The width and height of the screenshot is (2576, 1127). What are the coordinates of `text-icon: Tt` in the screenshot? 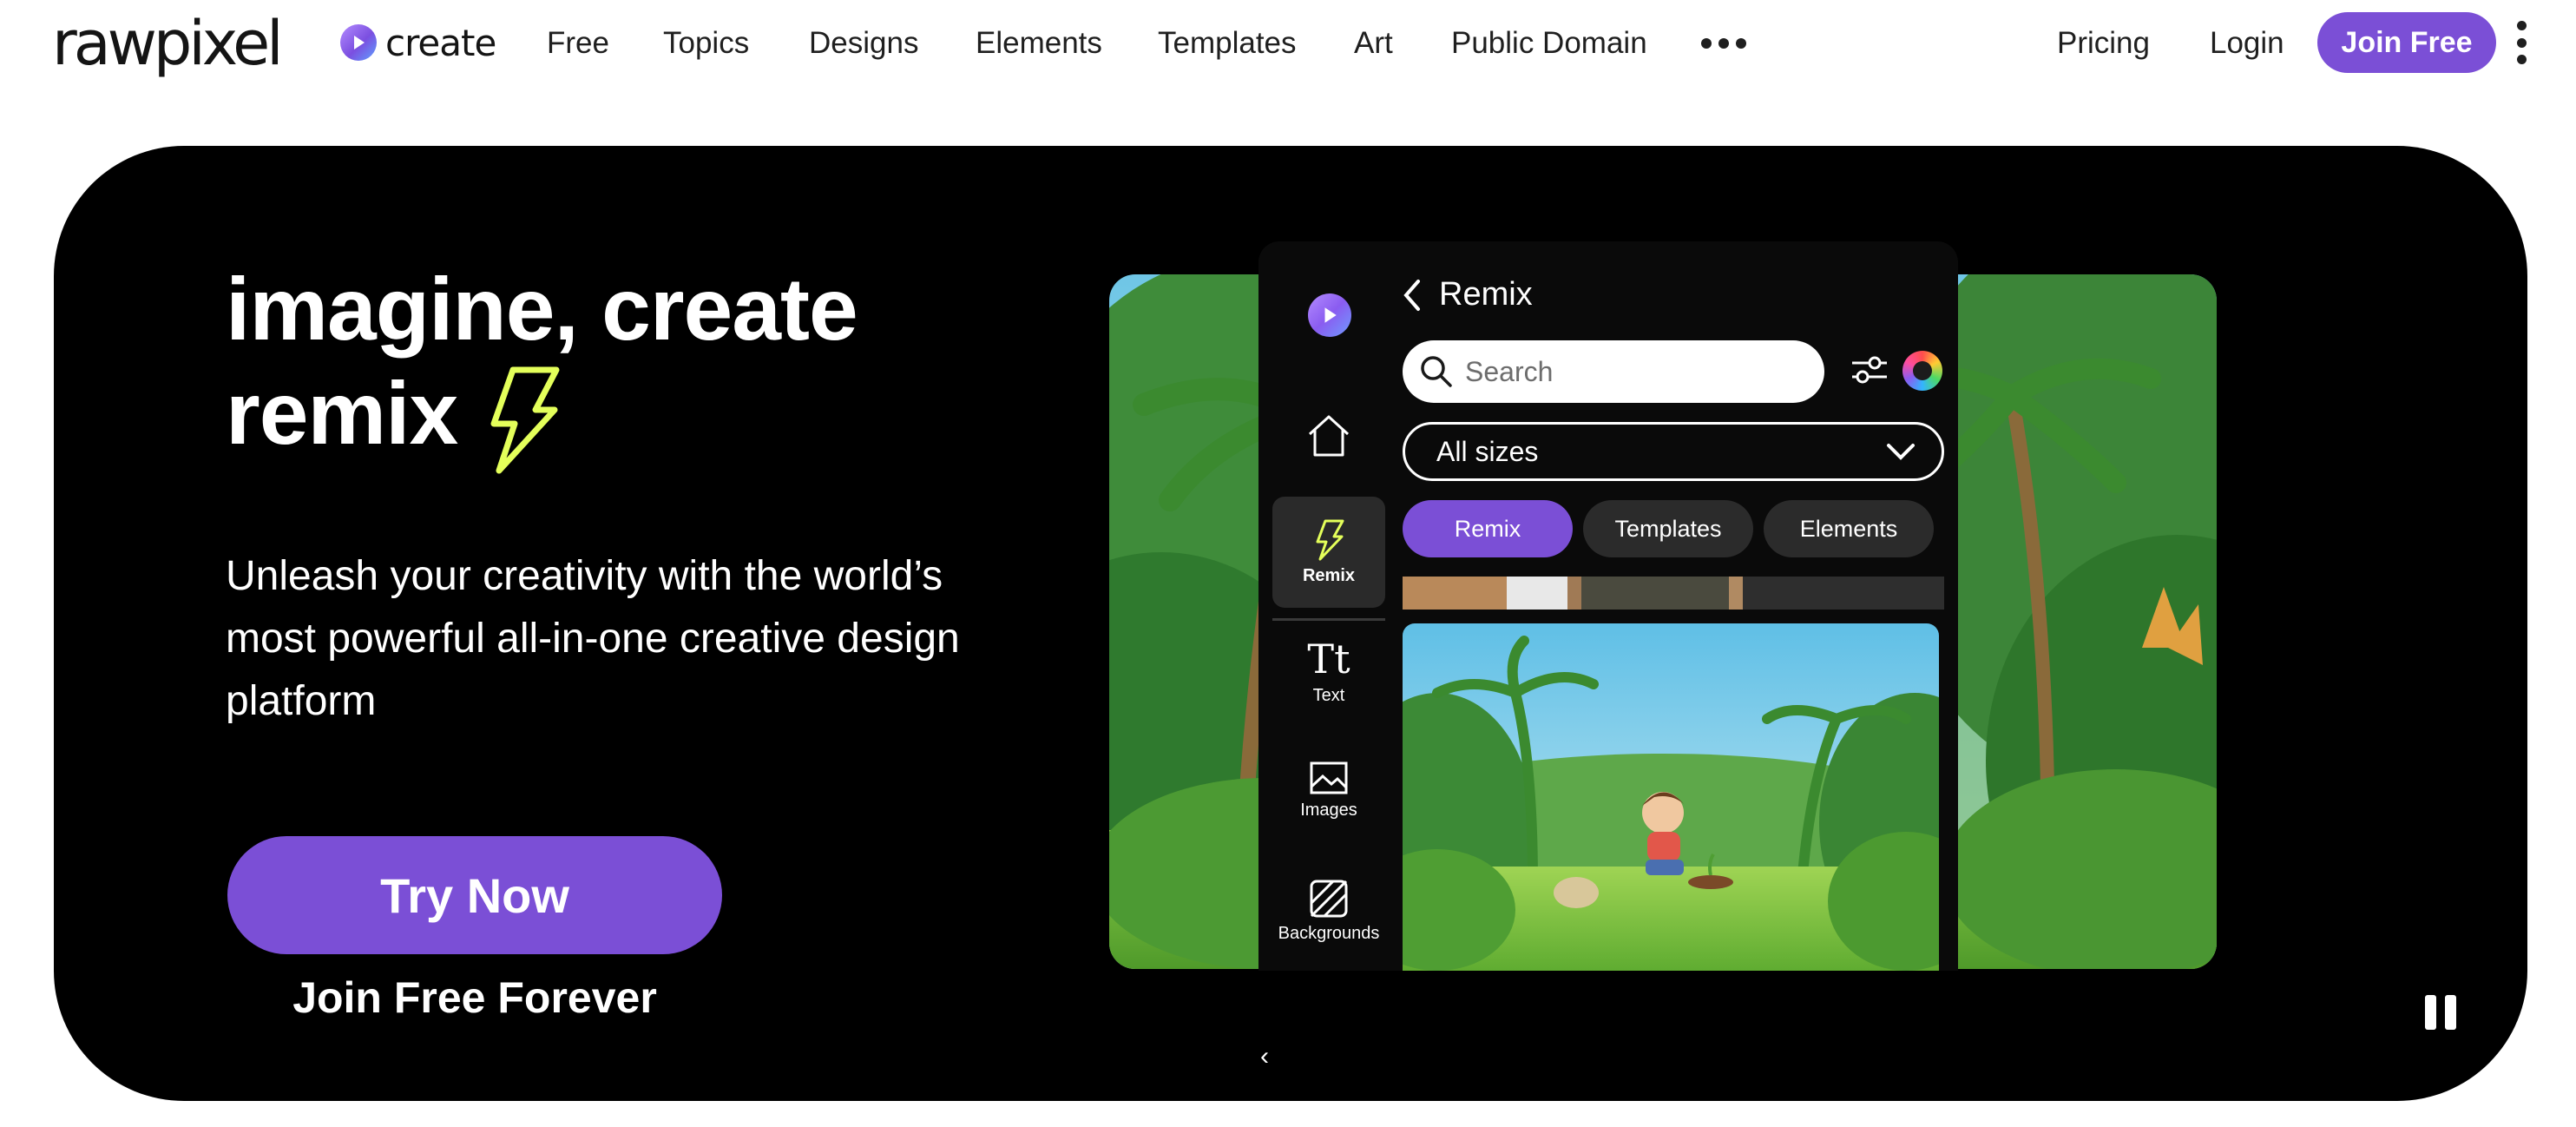 It's located at (1329, 659).